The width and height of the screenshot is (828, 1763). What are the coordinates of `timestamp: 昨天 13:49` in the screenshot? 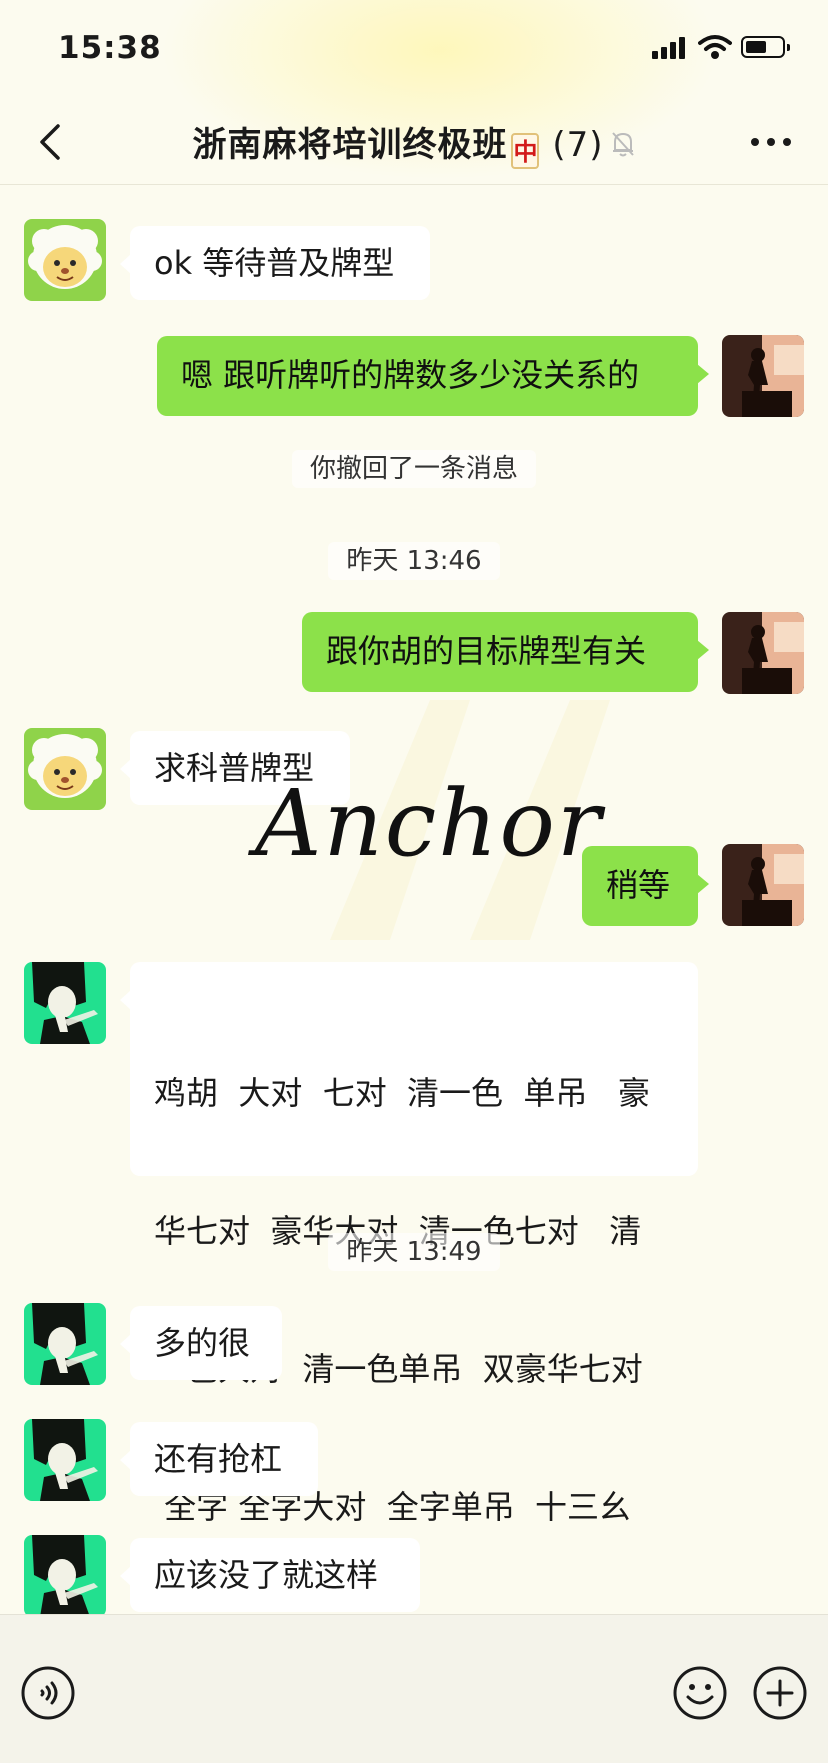 It's located at (414, 1251).